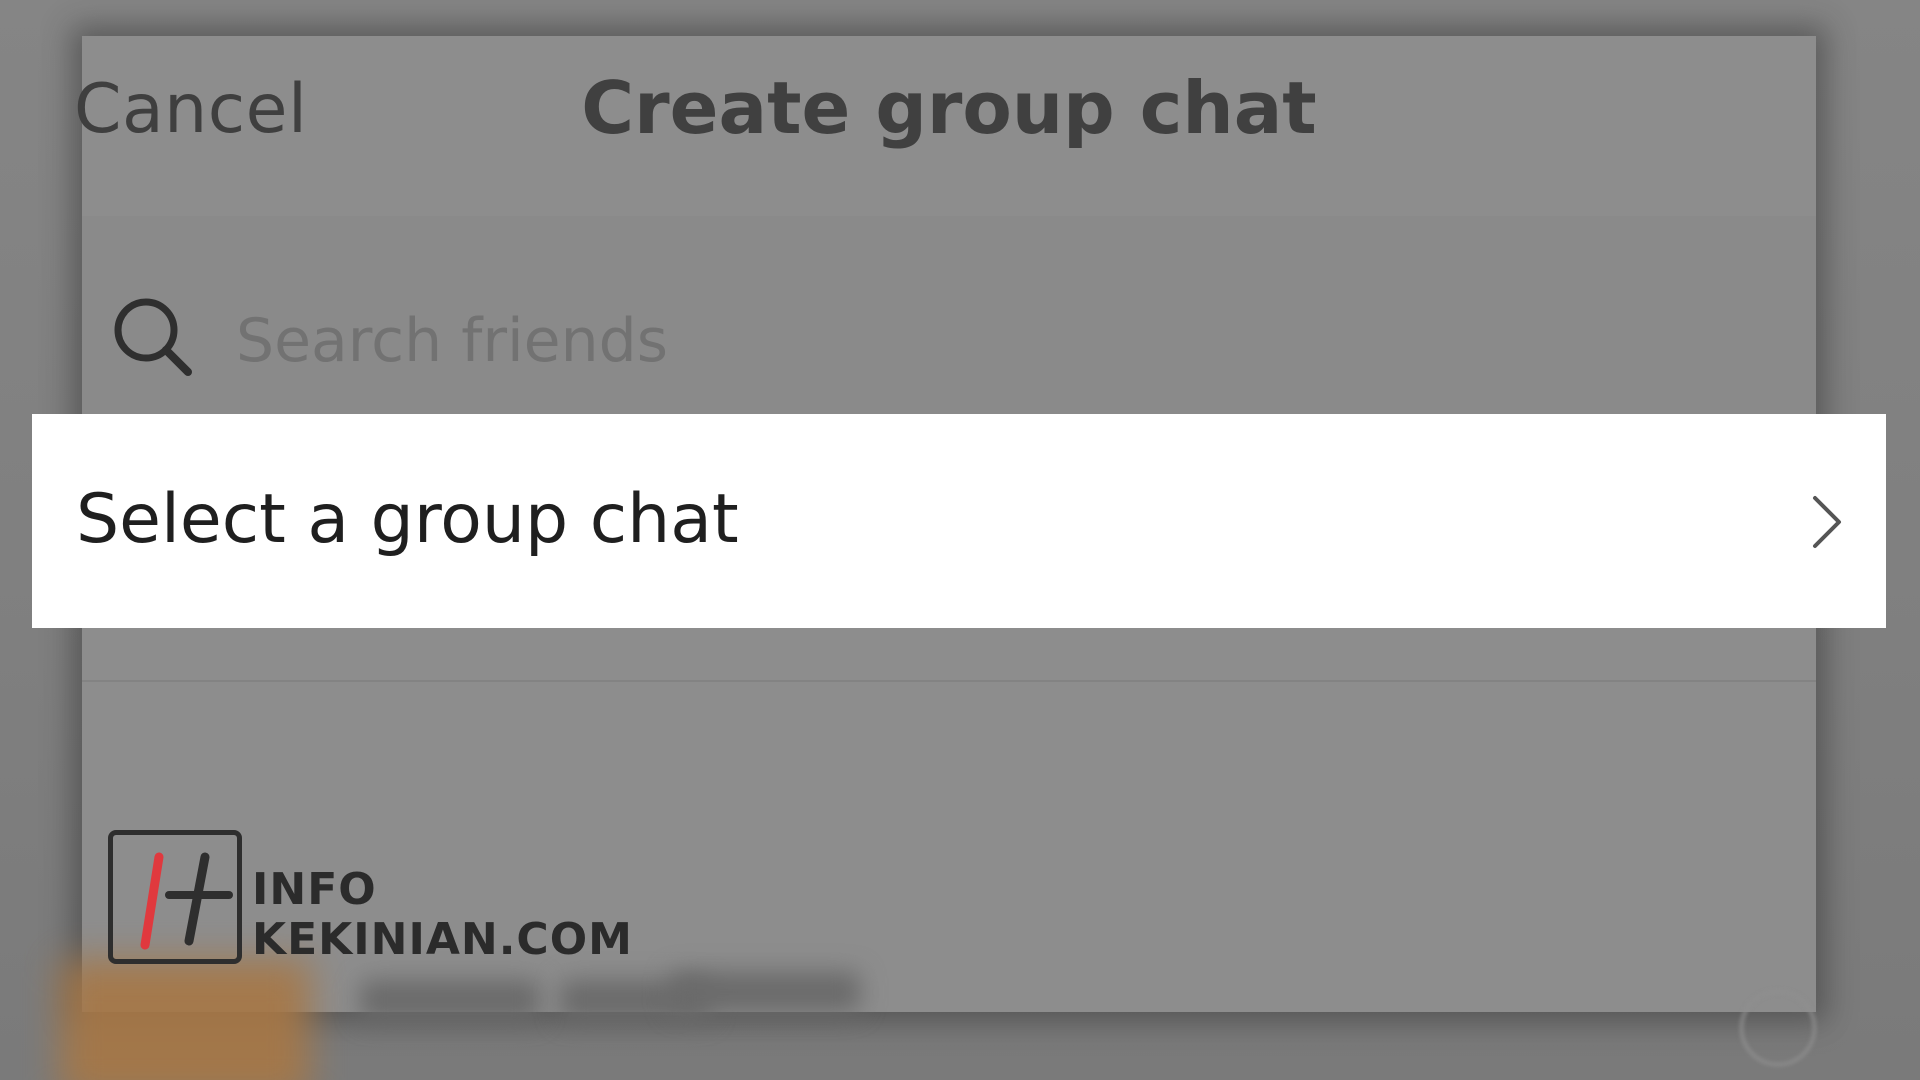 The image size is (1920, 1080). Describe the element at coordinates (314, 889) in the screenshot. I see `watermark-text-line1: INFO` at that location.